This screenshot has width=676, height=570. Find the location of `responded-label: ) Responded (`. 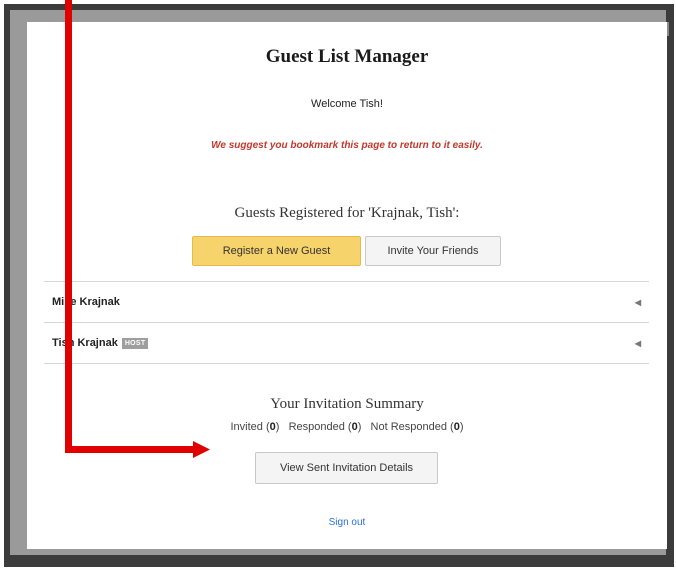

responded-label: ) Responded ( is located at coordinates (313, 427).